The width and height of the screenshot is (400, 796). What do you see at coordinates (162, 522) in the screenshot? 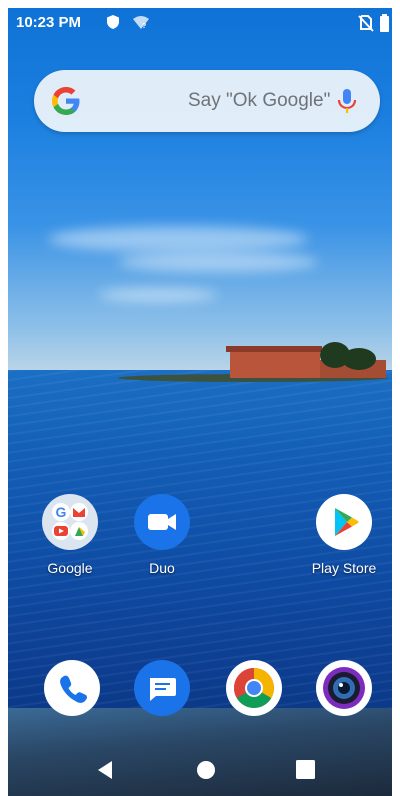
I see `duo-video-icon` at bounding box center [162, 522].